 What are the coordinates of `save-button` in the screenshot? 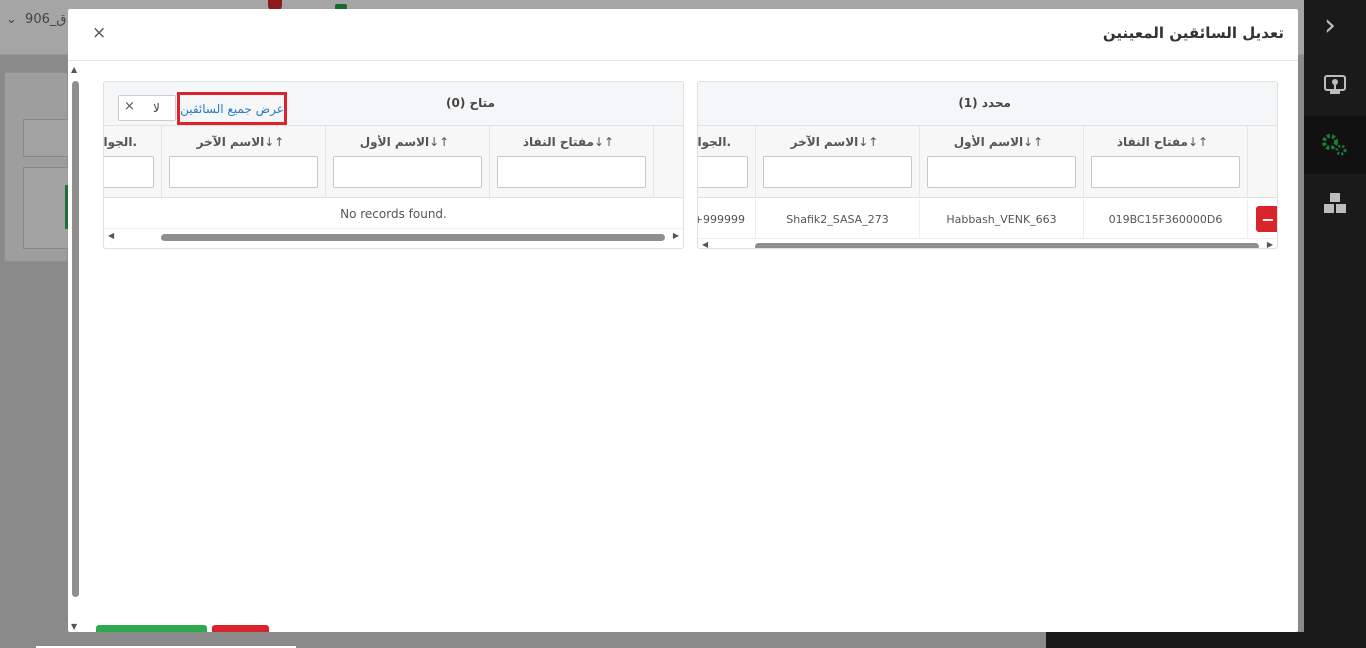 It's located at (151, 628).